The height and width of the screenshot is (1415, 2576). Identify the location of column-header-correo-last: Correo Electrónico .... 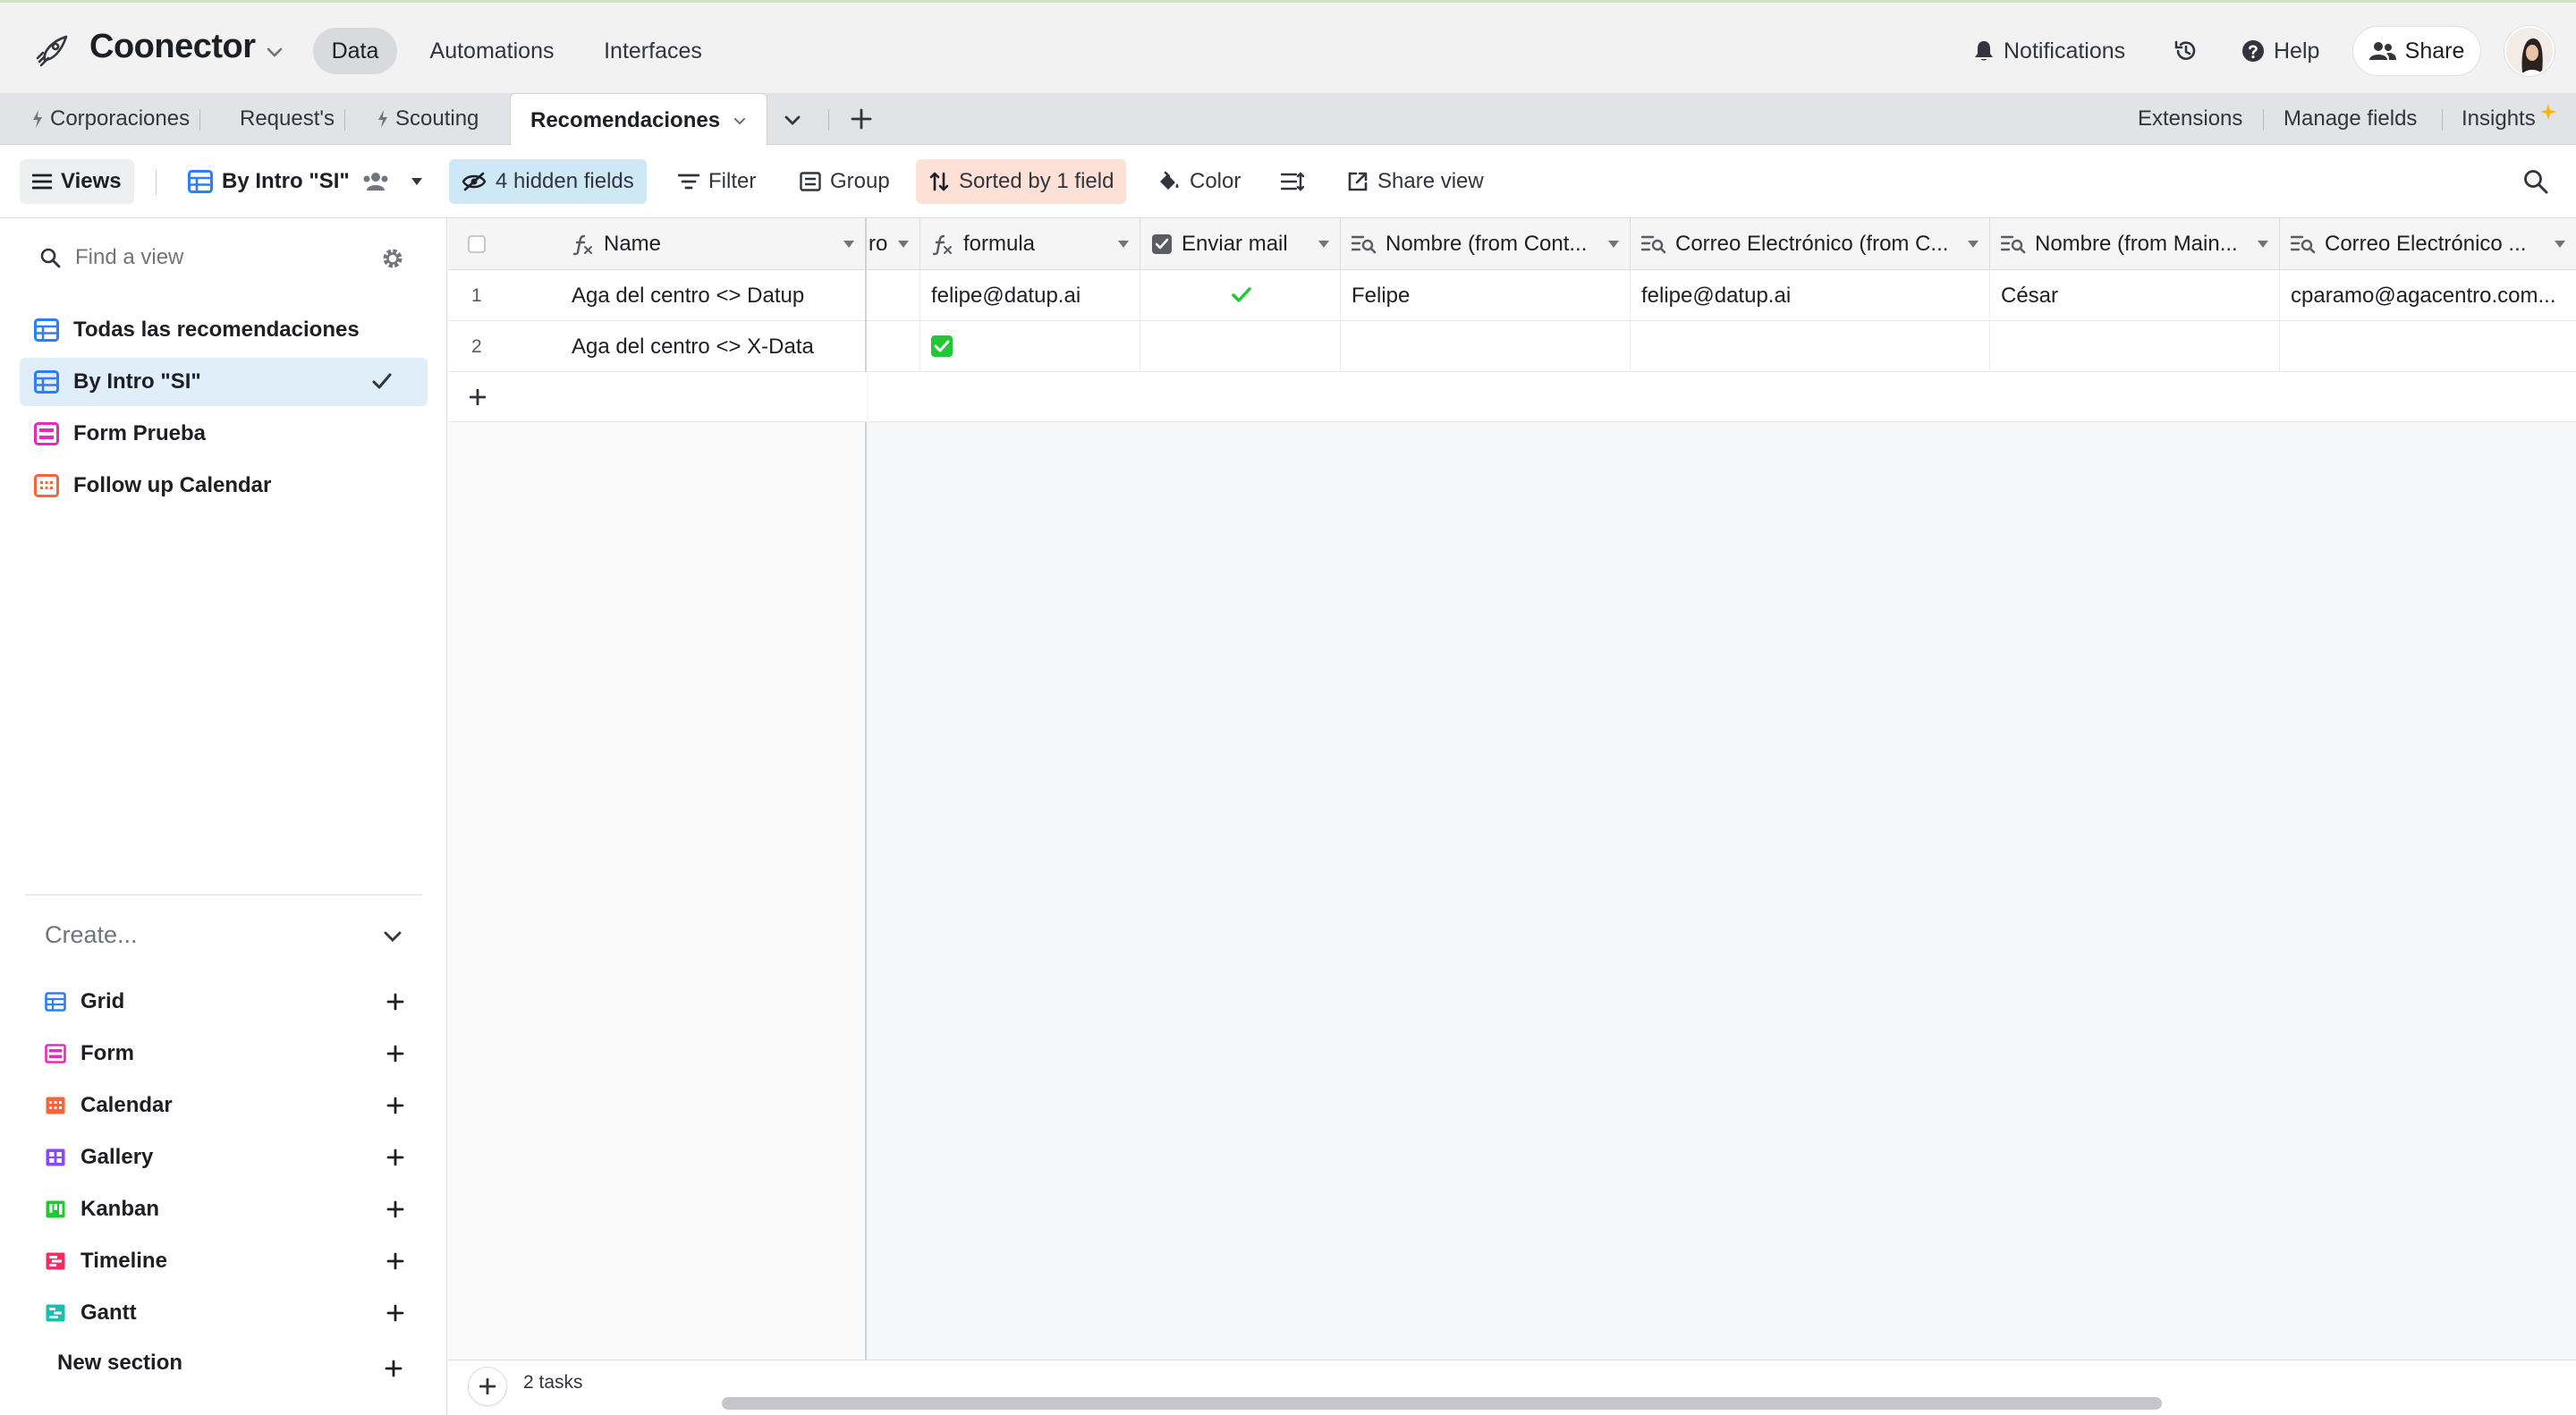
(2428, 244).